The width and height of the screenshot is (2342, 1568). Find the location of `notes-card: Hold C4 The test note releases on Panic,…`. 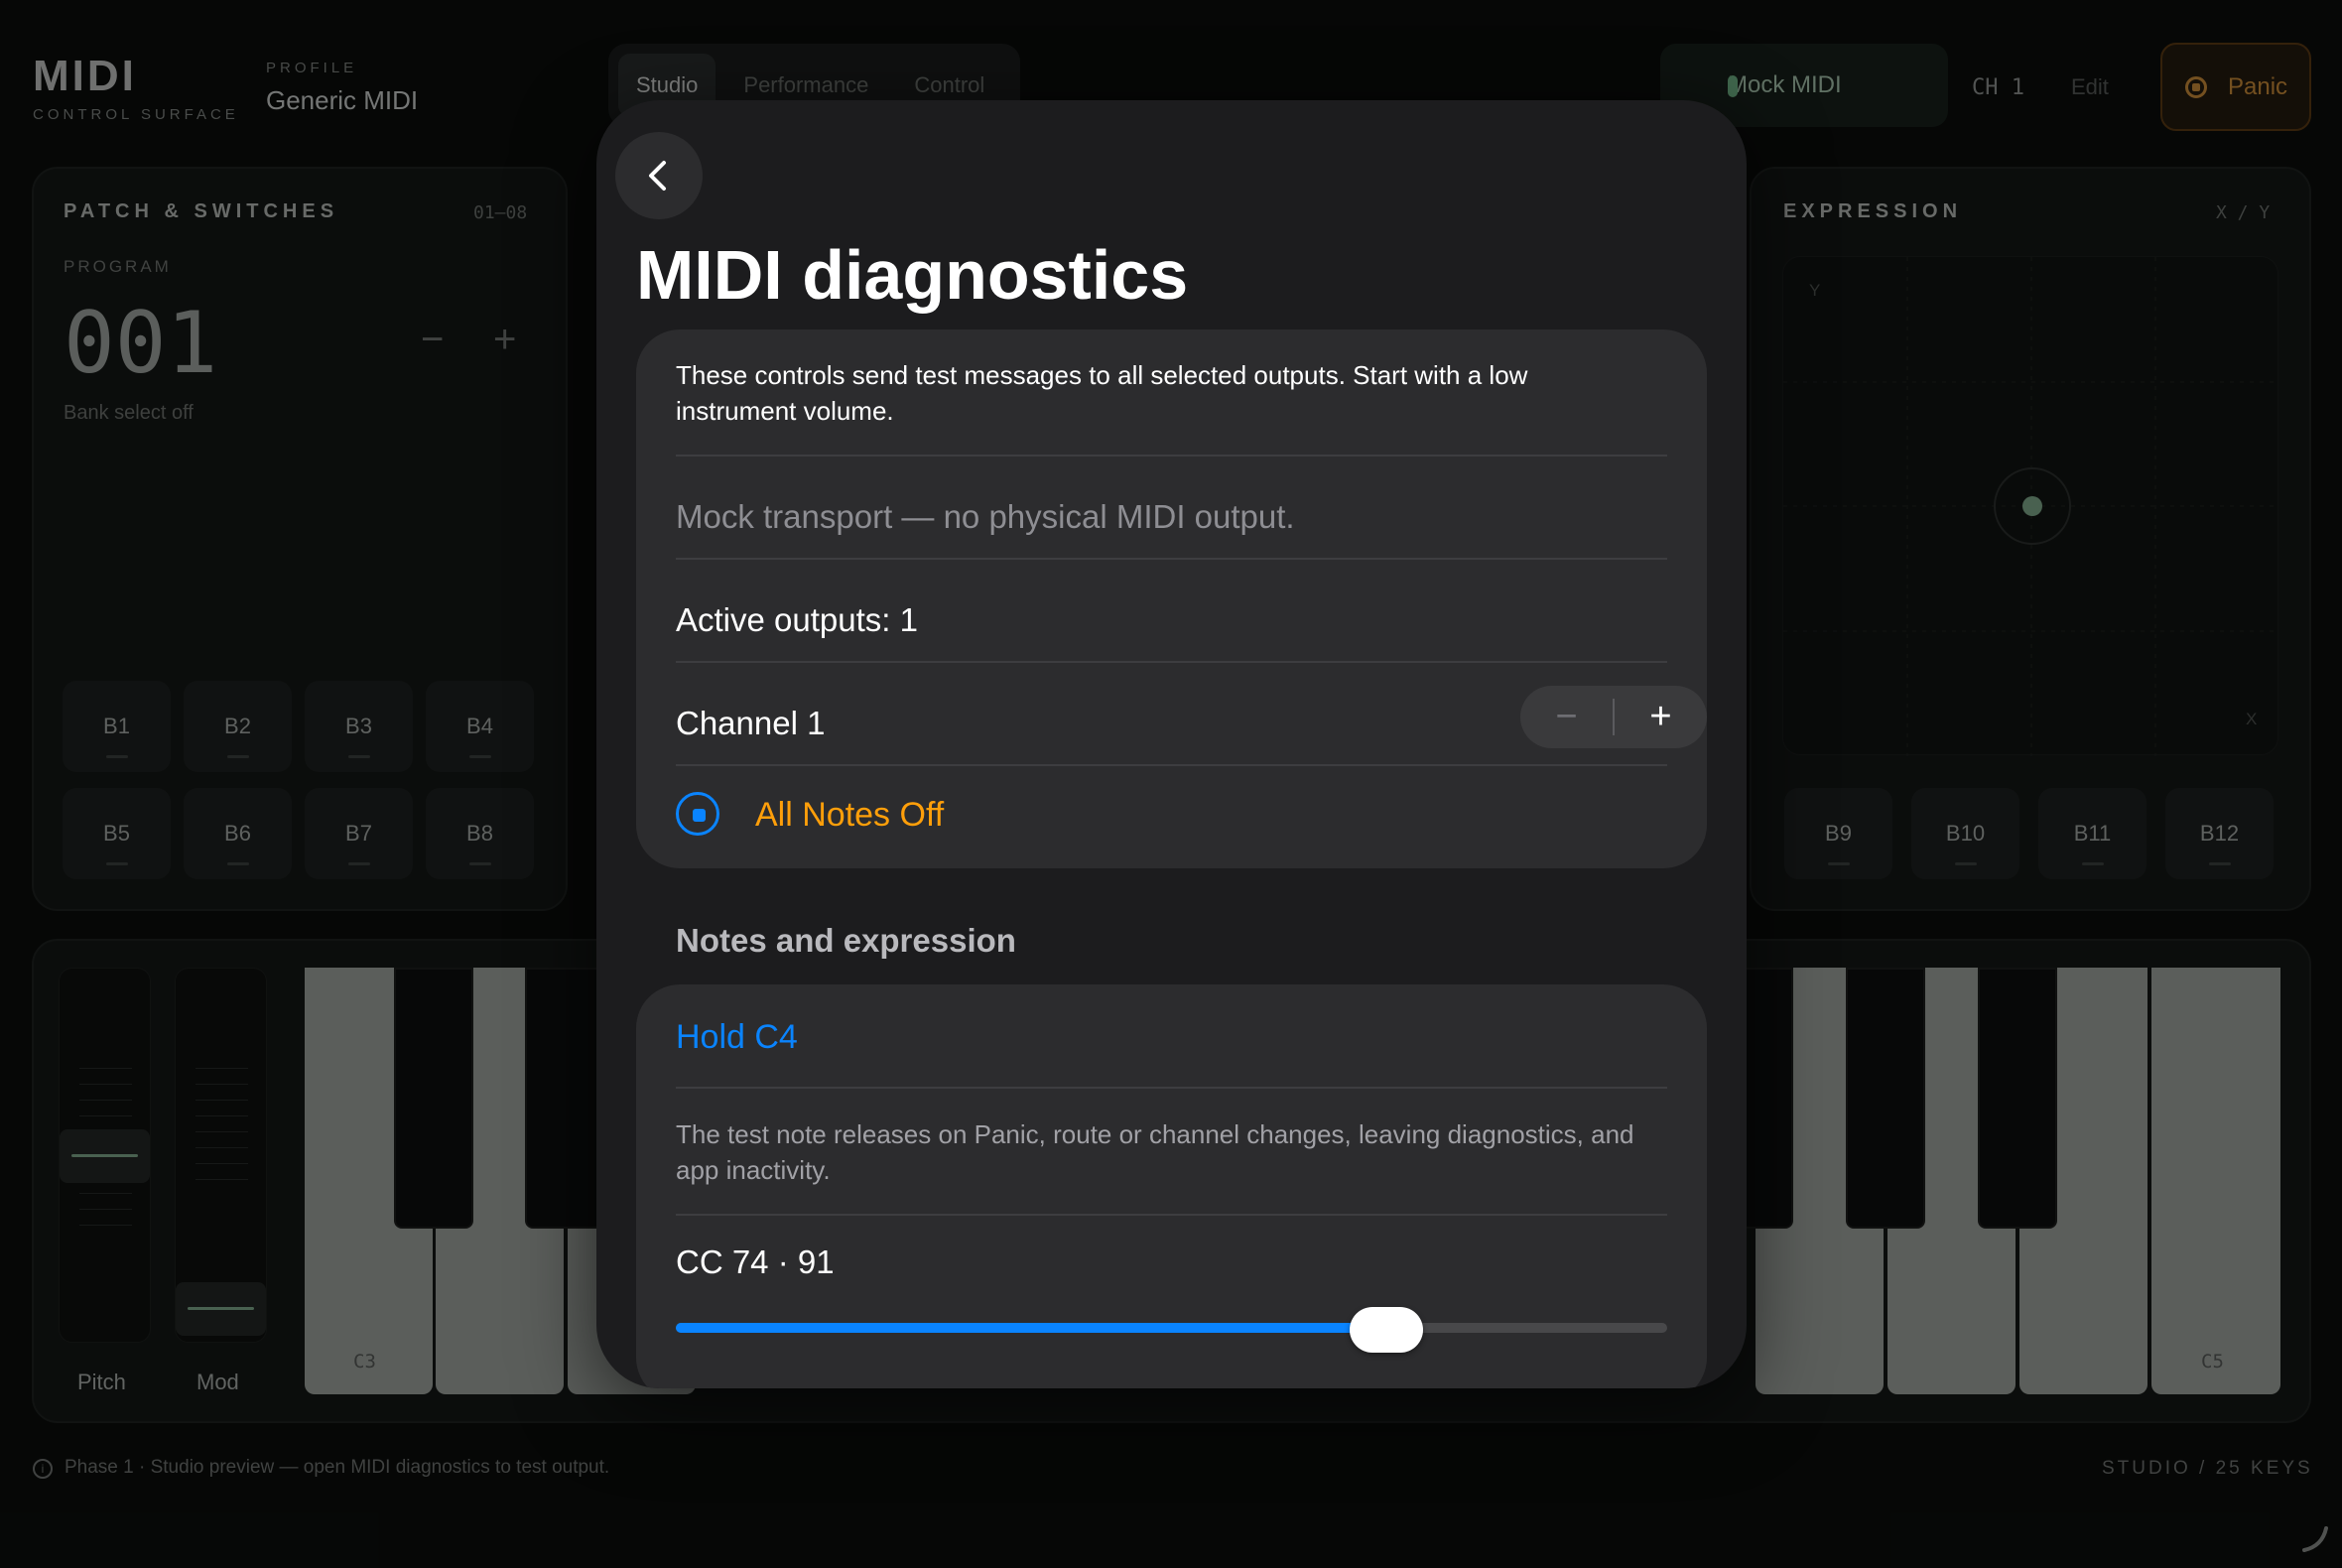

notes-card: Hold C4 The test note releases on Panic,… is located at coordinates (1171, 1186).